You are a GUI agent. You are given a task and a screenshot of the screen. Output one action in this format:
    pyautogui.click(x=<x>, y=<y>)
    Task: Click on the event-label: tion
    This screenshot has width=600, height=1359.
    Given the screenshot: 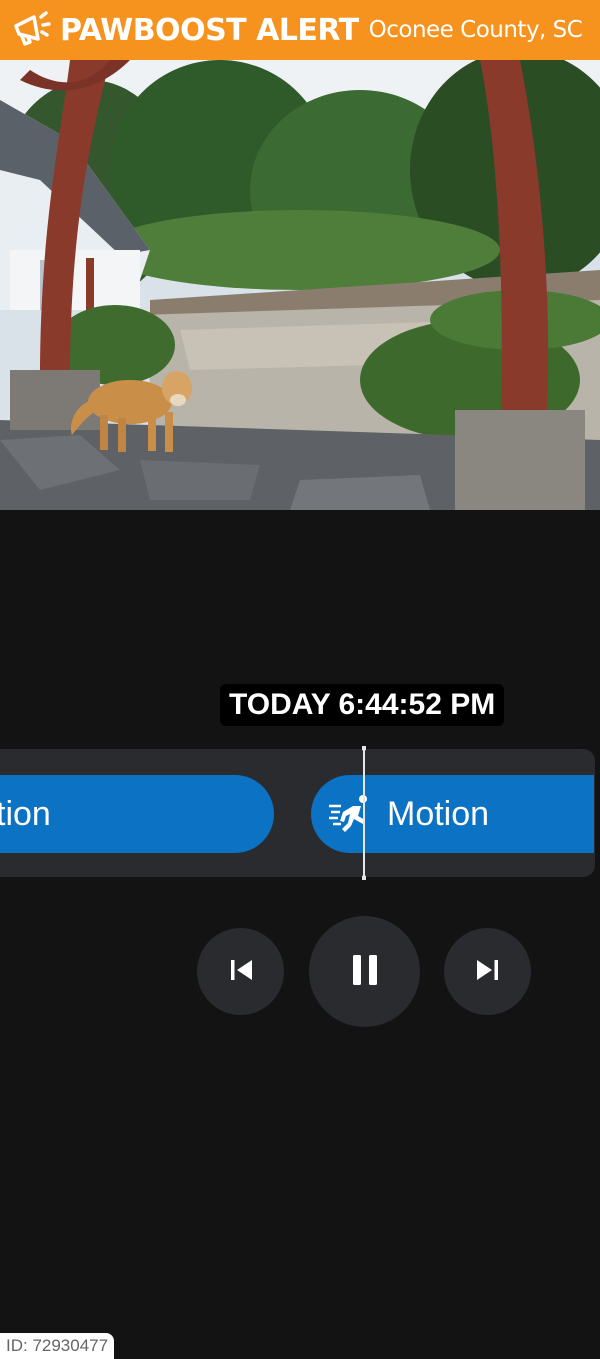 What is the action you would take?
    pyautogui.click(x=25, y=813)
    